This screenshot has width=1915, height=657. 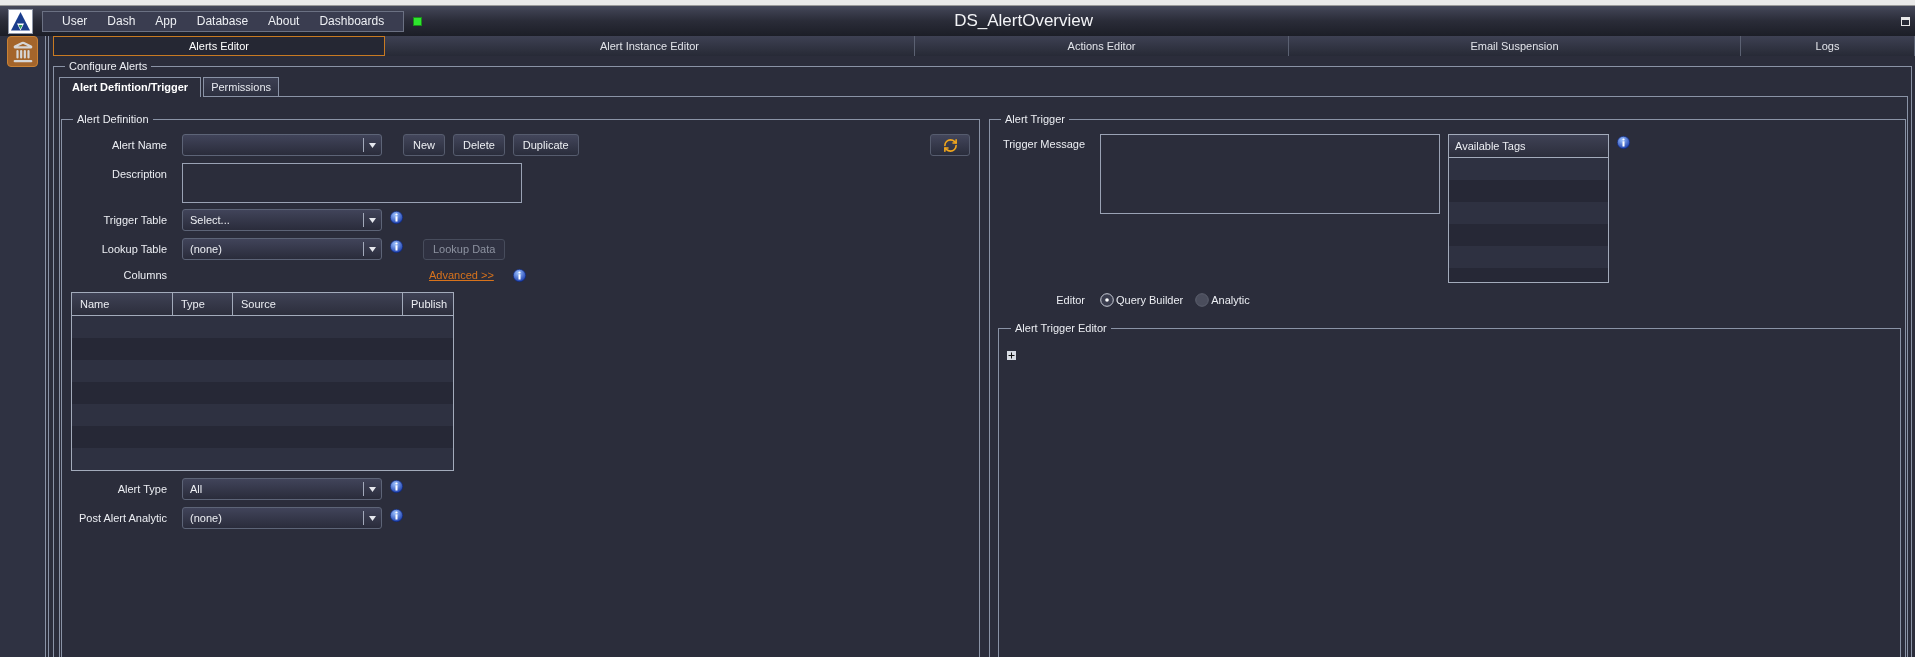 What do you see at coordinates (122, 304) in the screenshot?
I see `column-header: Name` at bounding box center [122, 304].